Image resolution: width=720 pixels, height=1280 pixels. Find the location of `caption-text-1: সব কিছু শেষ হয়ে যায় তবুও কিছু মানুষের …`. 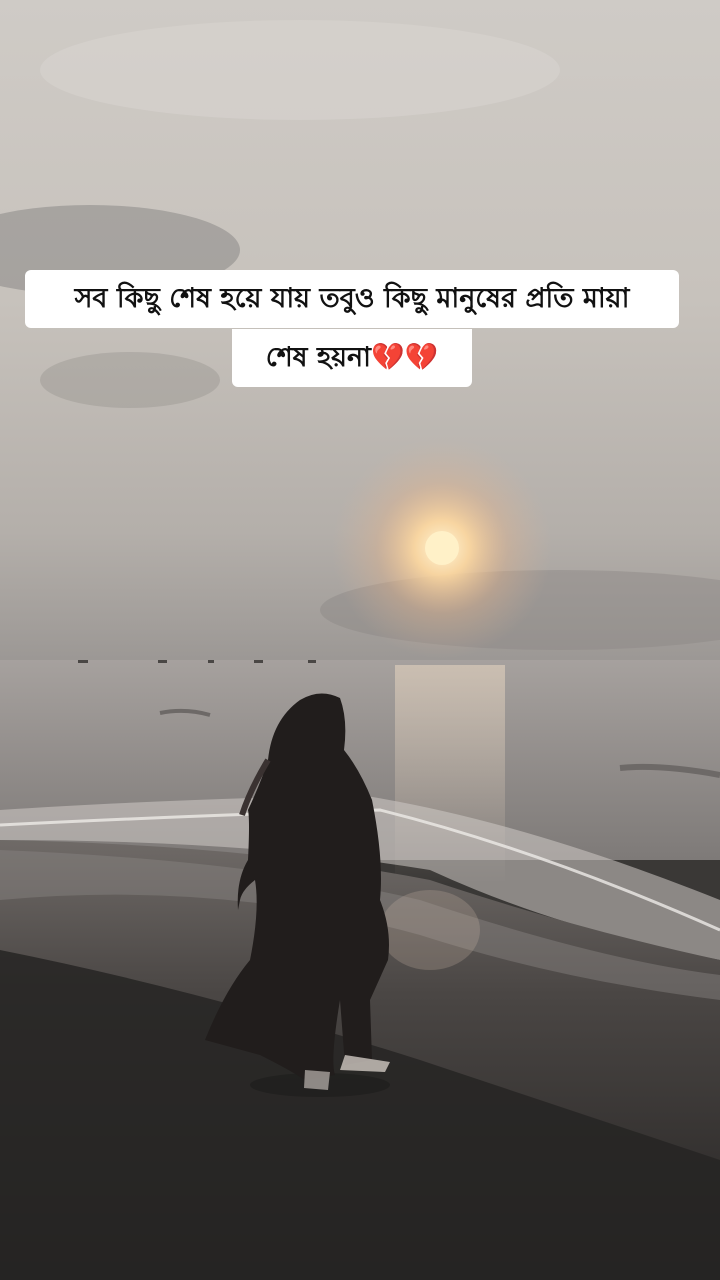

caption-text-1: সব কিছু শেষ হয়ে যায় তবুও কিছু মানুষের … is located at coordinates (352, 298).